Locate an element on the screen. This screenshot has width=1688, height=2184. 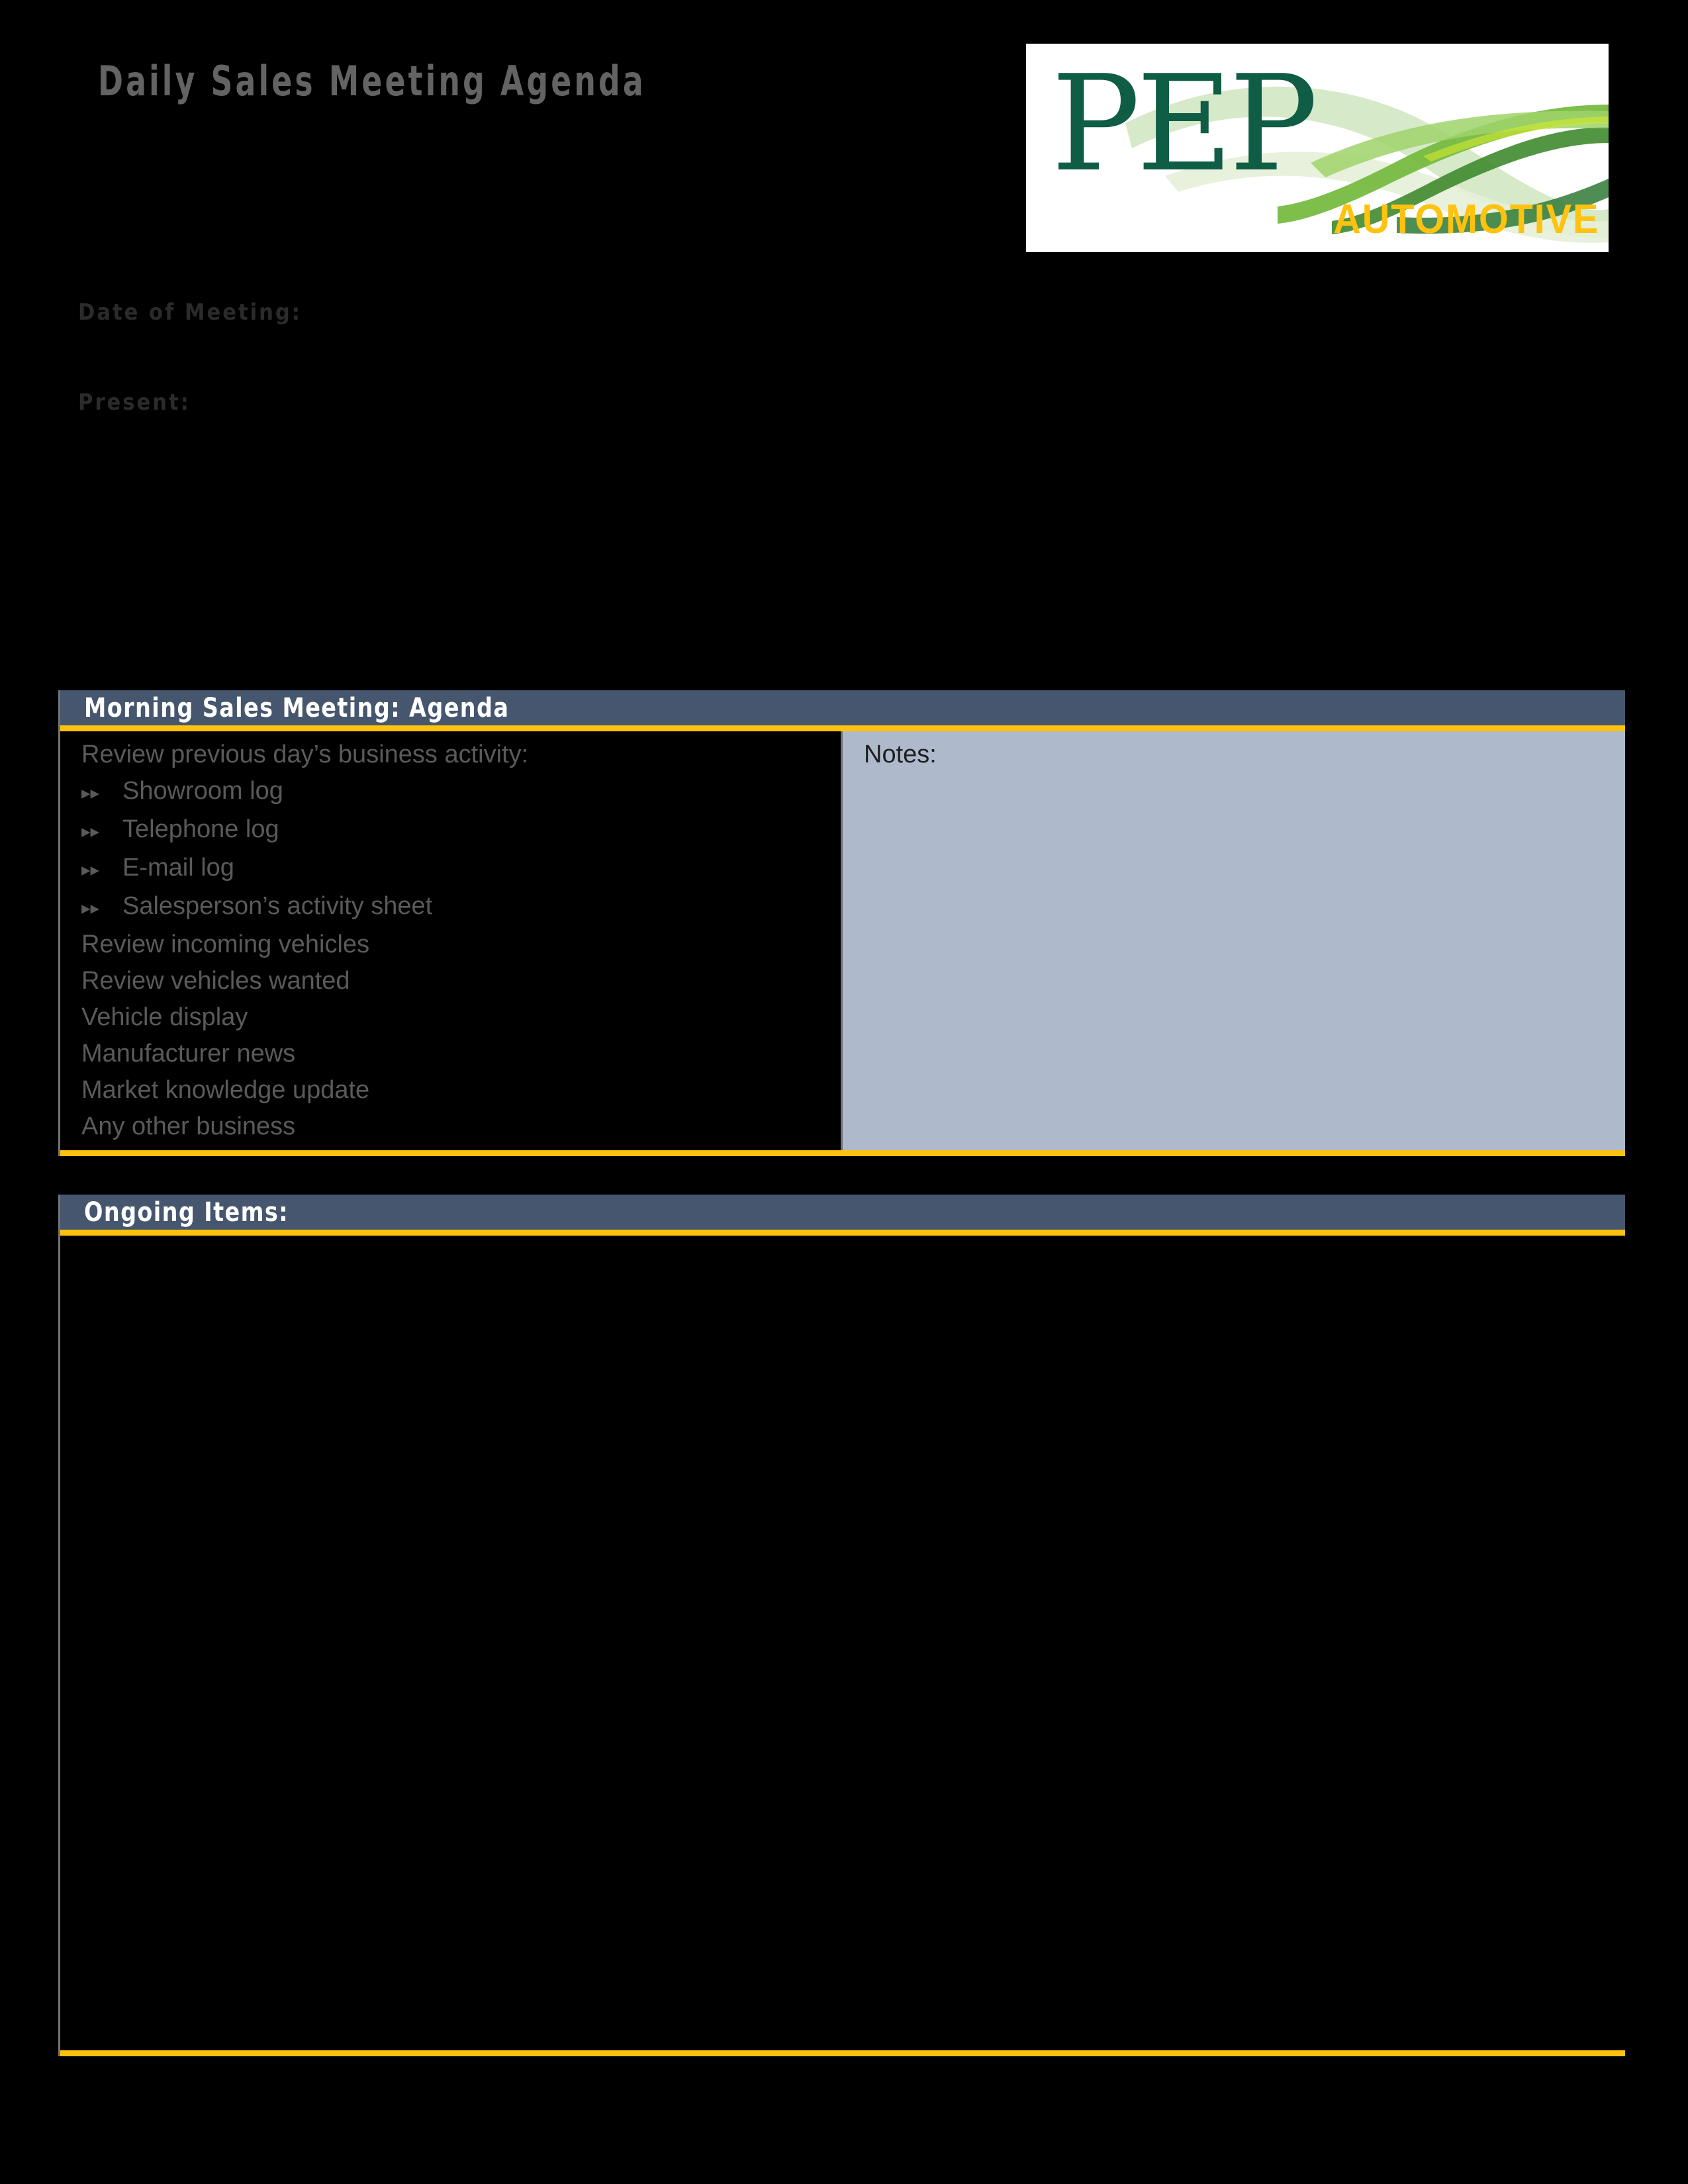
brand-logo: PEP AUTOMOTIVE is located at coordinates (1317, 148).